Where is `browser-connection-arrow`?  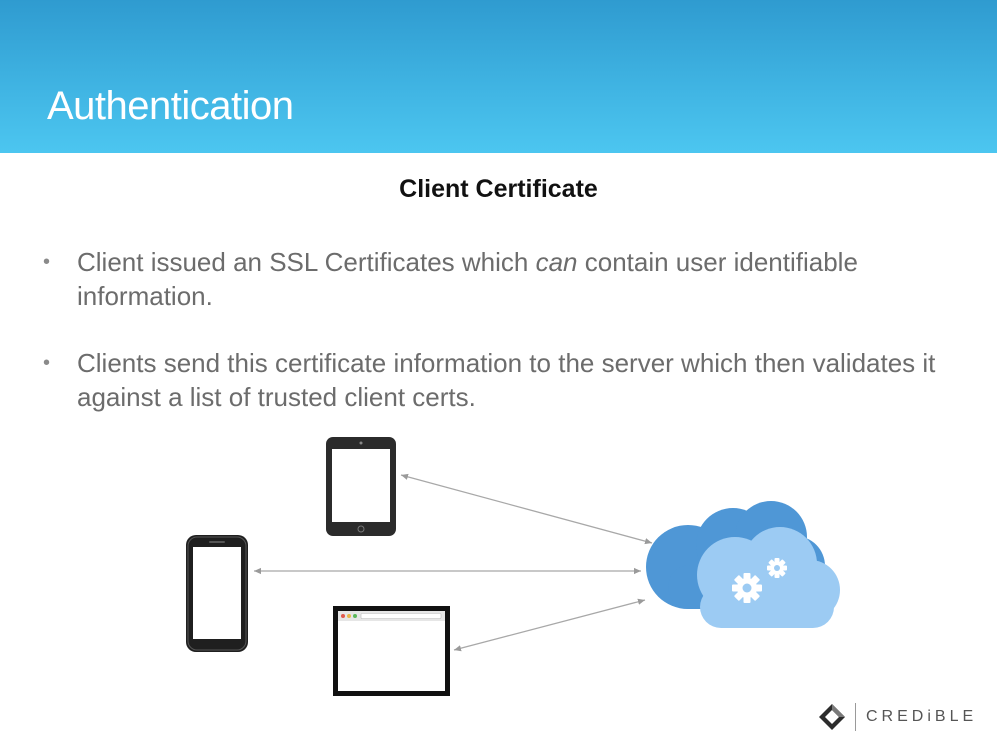
browser-connection-arrow is located at coordinates (549, 625).